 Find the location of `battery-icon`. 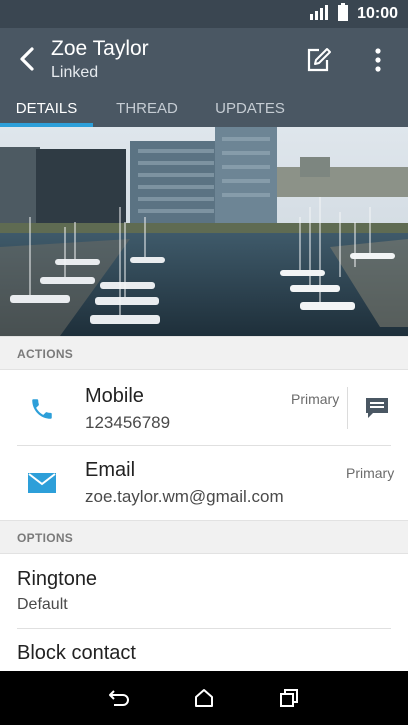

battery-icon is located at coordinates (343, 14).